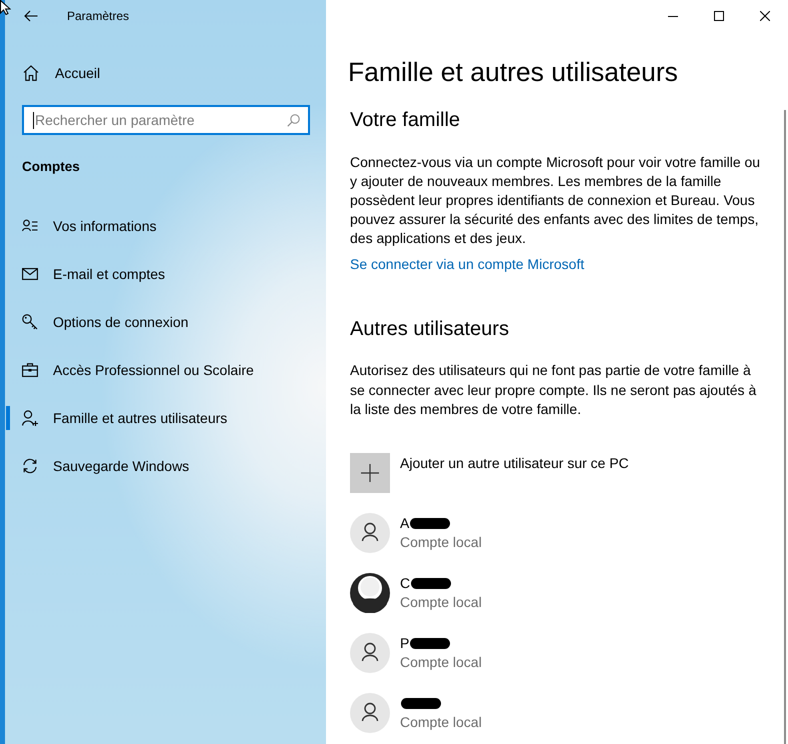  What do you see at coordinates (489, 472) in the screenshot?
I see `add-user-button: Ajouter un autre utilisateur sur ce PC` at bounding box center [489, 472].